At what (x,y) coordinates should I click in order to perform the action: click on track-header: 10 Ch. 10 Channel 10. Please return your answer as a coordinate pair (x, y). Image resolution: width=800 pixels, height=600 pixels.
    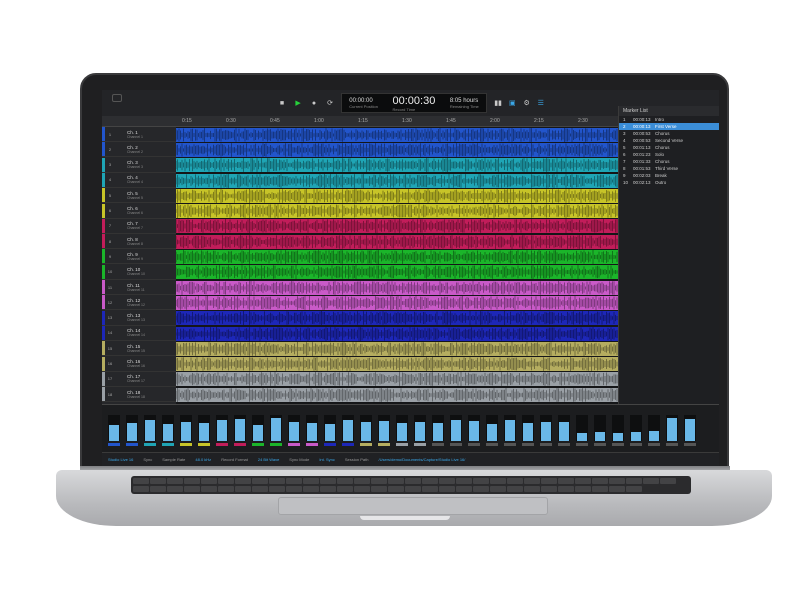
    Looking at the image, I should click on (139, 272).